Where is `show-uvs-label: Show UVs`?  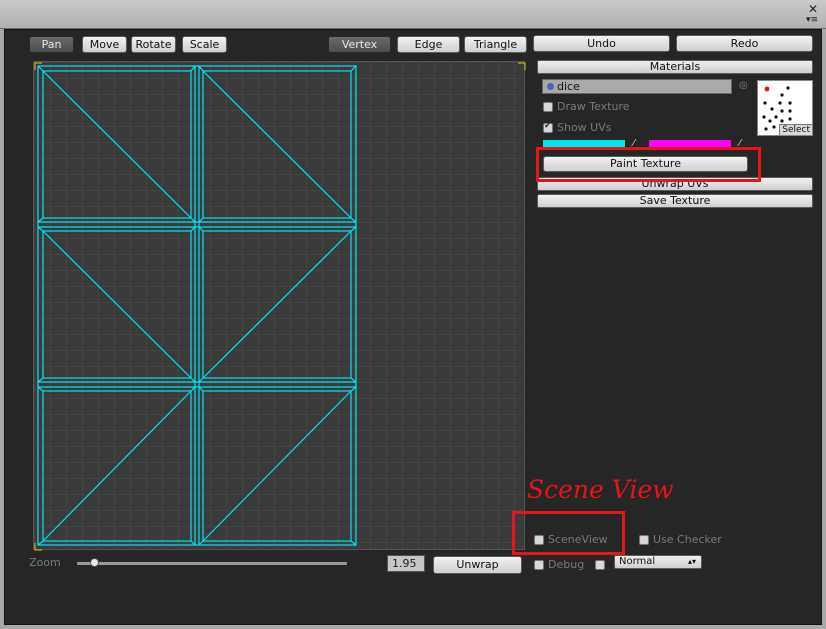
show-uvs-label: Show UVs is located at coordinates (584, 127).